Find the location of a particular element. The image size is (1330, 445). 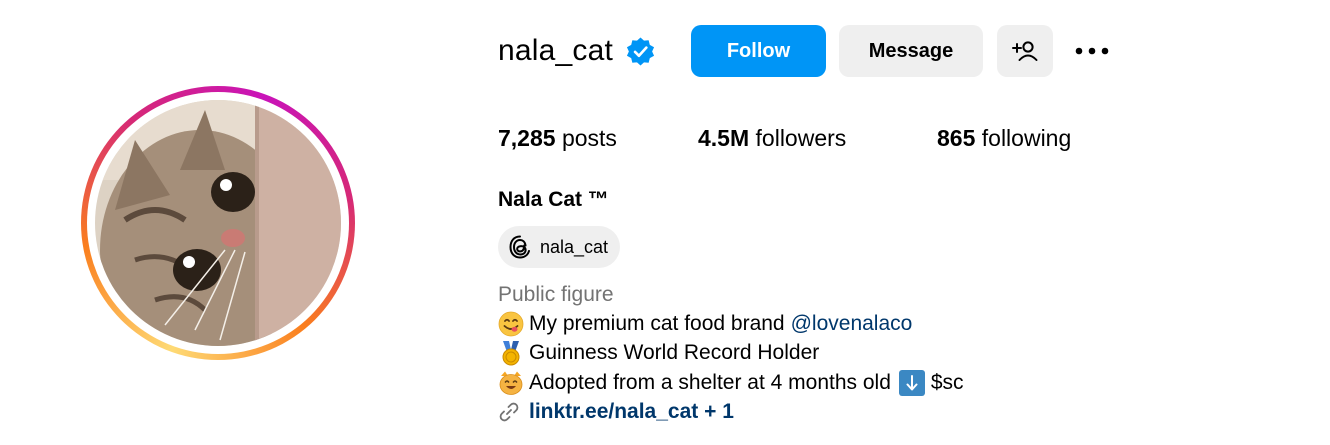

link-icon is located at coordinates (509, 412).